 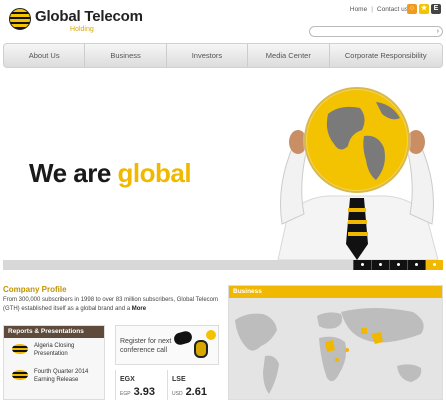 I want to click on stock-value: 3.93, so click(x=144, y=392).